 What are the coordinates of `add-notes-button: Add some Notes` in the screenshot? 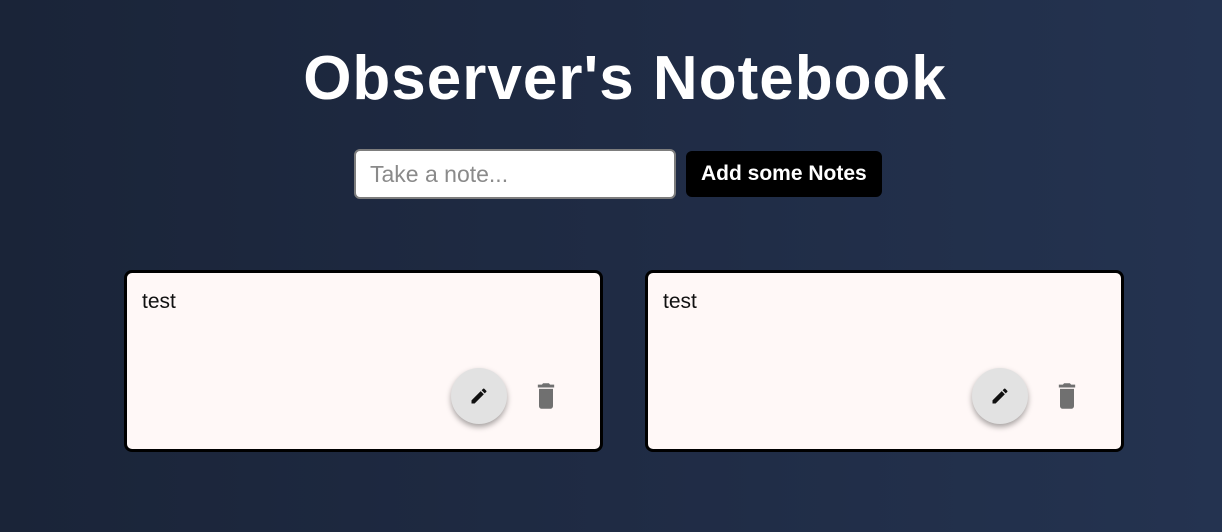 It's located at (784, 174).